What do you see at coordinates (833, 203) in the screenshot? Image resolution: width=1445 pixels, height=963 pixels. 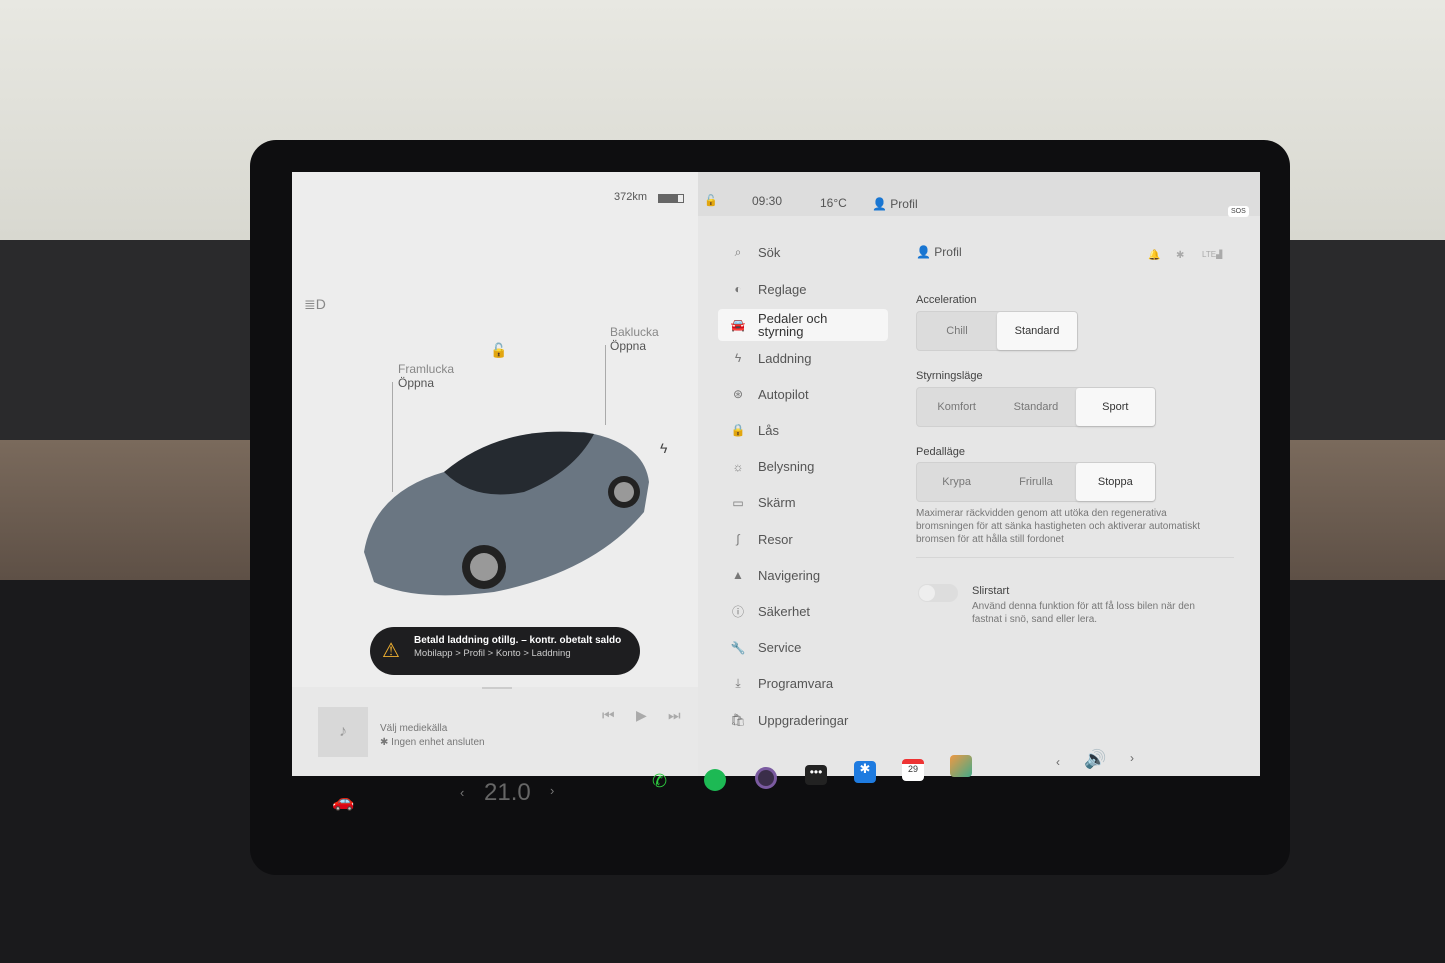 I see `outside-temp: 16°C` at bounding box center [833, 203].